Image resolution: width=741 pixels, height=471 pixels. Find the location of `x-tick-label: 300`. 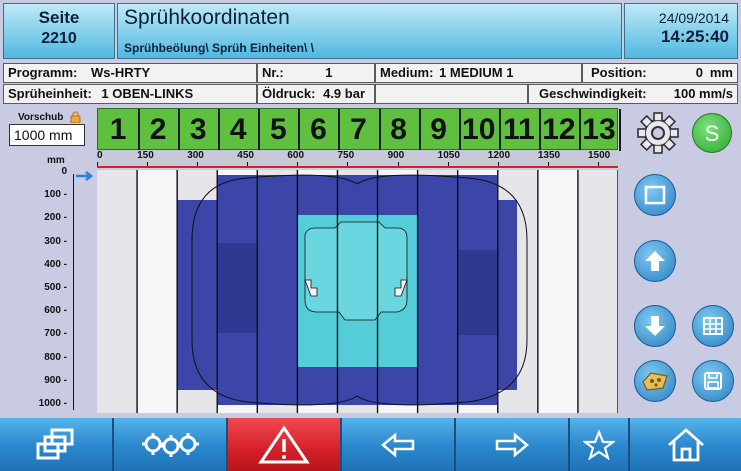

x-tick-label: 300 is located at coordinates (195, 155).